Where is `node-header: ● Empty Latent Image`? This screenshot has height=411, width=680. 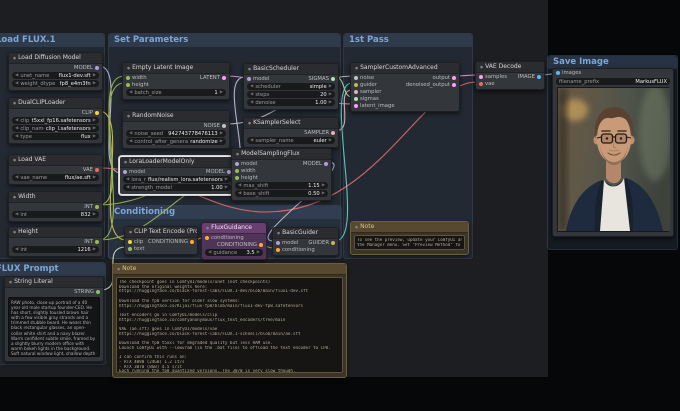 node-header: ● Empty Latent Image is located at coordinates (176, 68).